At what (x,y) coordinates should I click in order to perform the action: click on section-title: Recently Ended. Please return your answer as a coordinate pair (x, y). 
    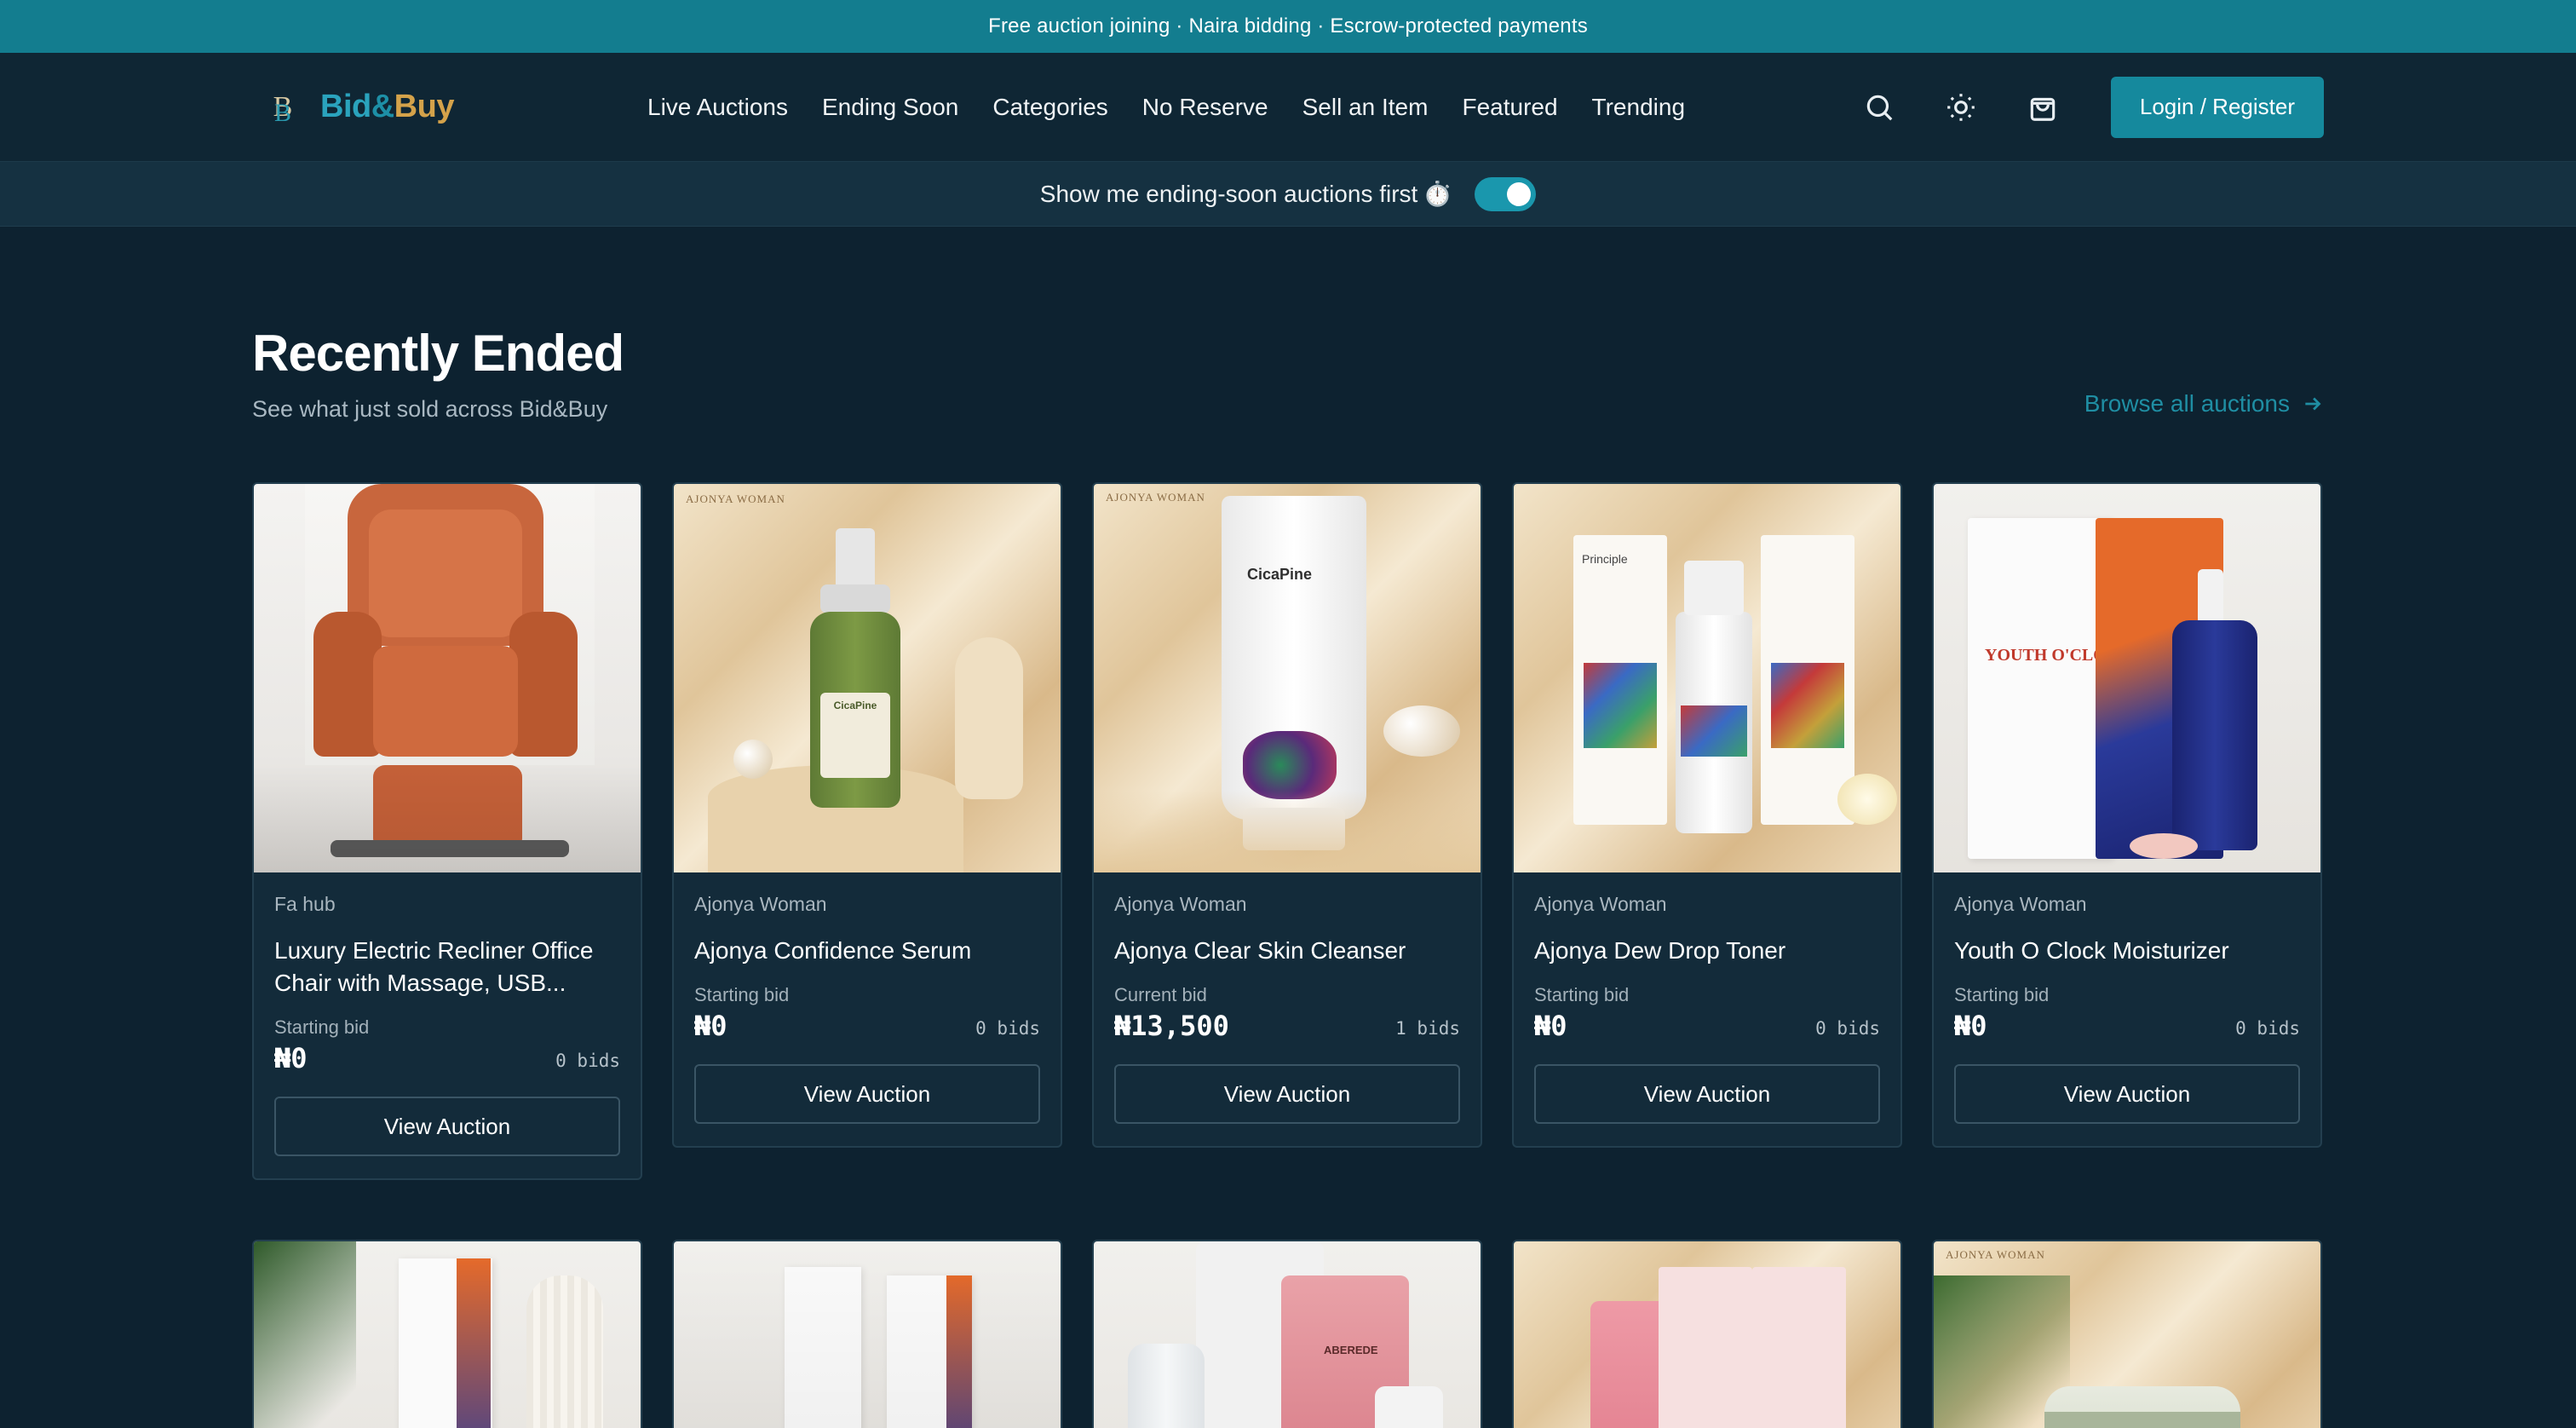
    Looking at the image, I should click on (438, 354).